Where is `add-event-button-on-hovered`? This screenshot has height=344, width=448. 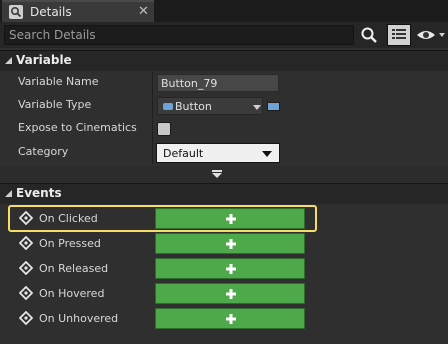 add-event-button-on-hovered is located at coordinates (230, 293).